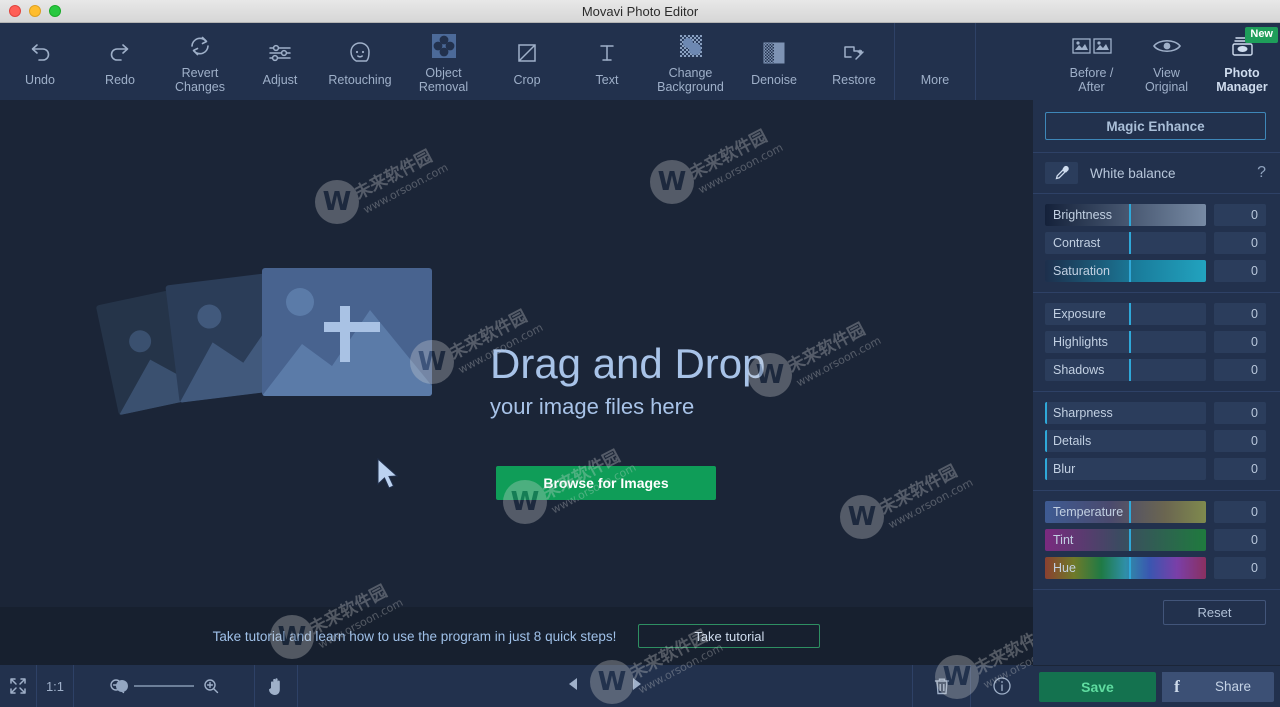 The image size is (1280, 707). What do you see at coordinates (1240, 540) in the screenshot?
I see `tint-value: 0` at bounding box center [1240, 540].